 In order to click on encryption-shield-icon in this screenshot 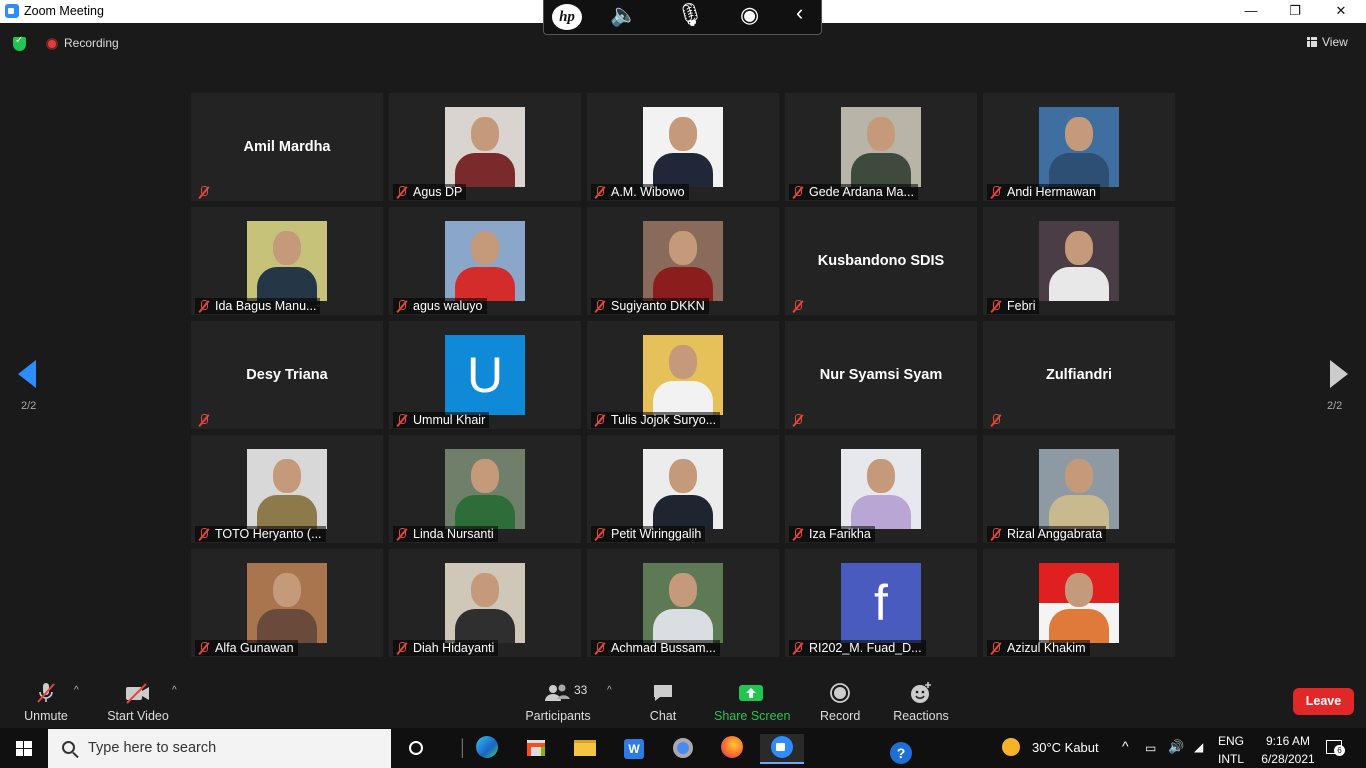, I will do `click(19, 43)`.